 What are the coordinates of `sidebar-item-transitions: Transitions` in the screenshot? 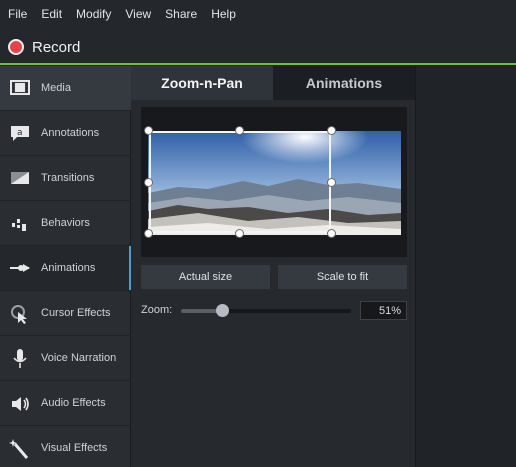 It's located at (65, 178).